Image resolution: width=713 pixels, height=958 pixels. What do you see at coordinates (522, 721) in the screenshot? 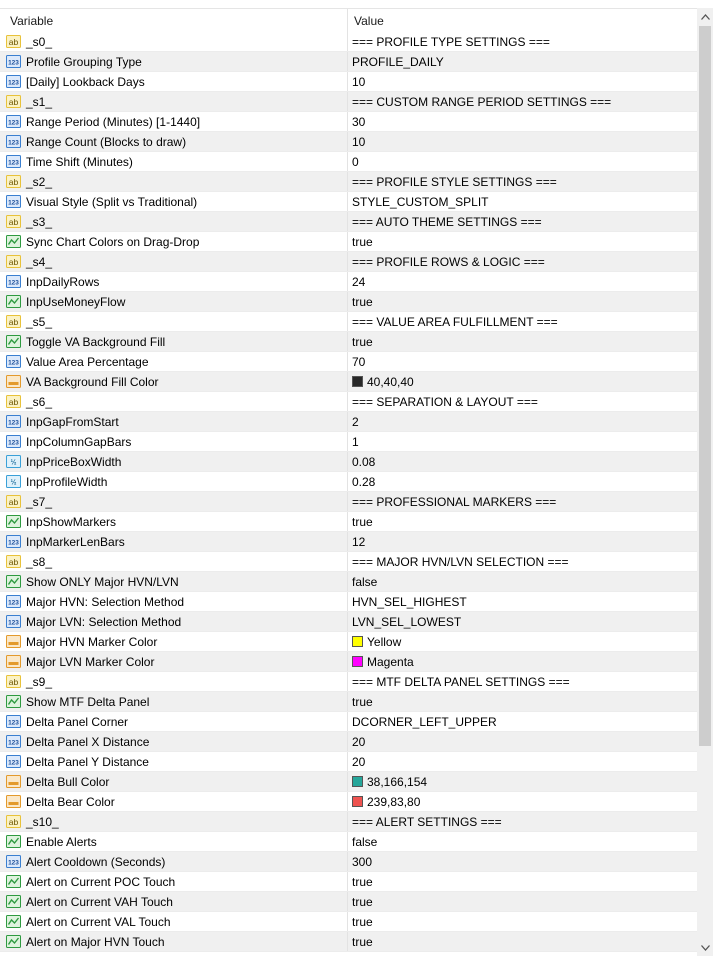
I see `value-cell: DCORNER_LEFT_UPPER` at bounding box center [522, 721].